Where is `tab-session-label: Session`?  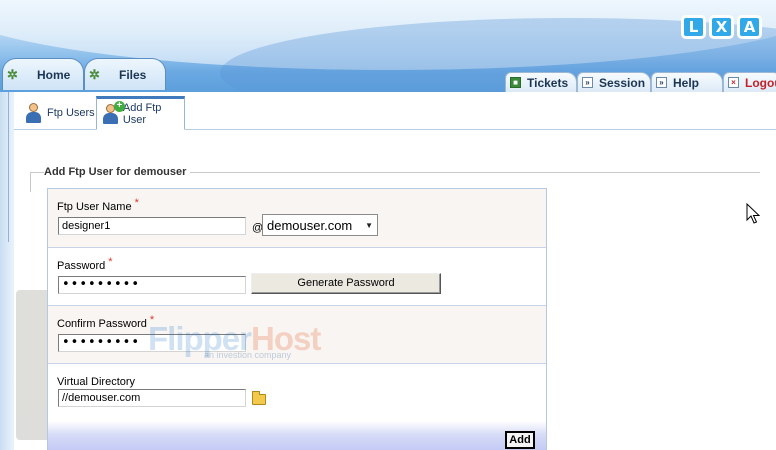 tab-session-label: Session is located at coordinates (622, 82).